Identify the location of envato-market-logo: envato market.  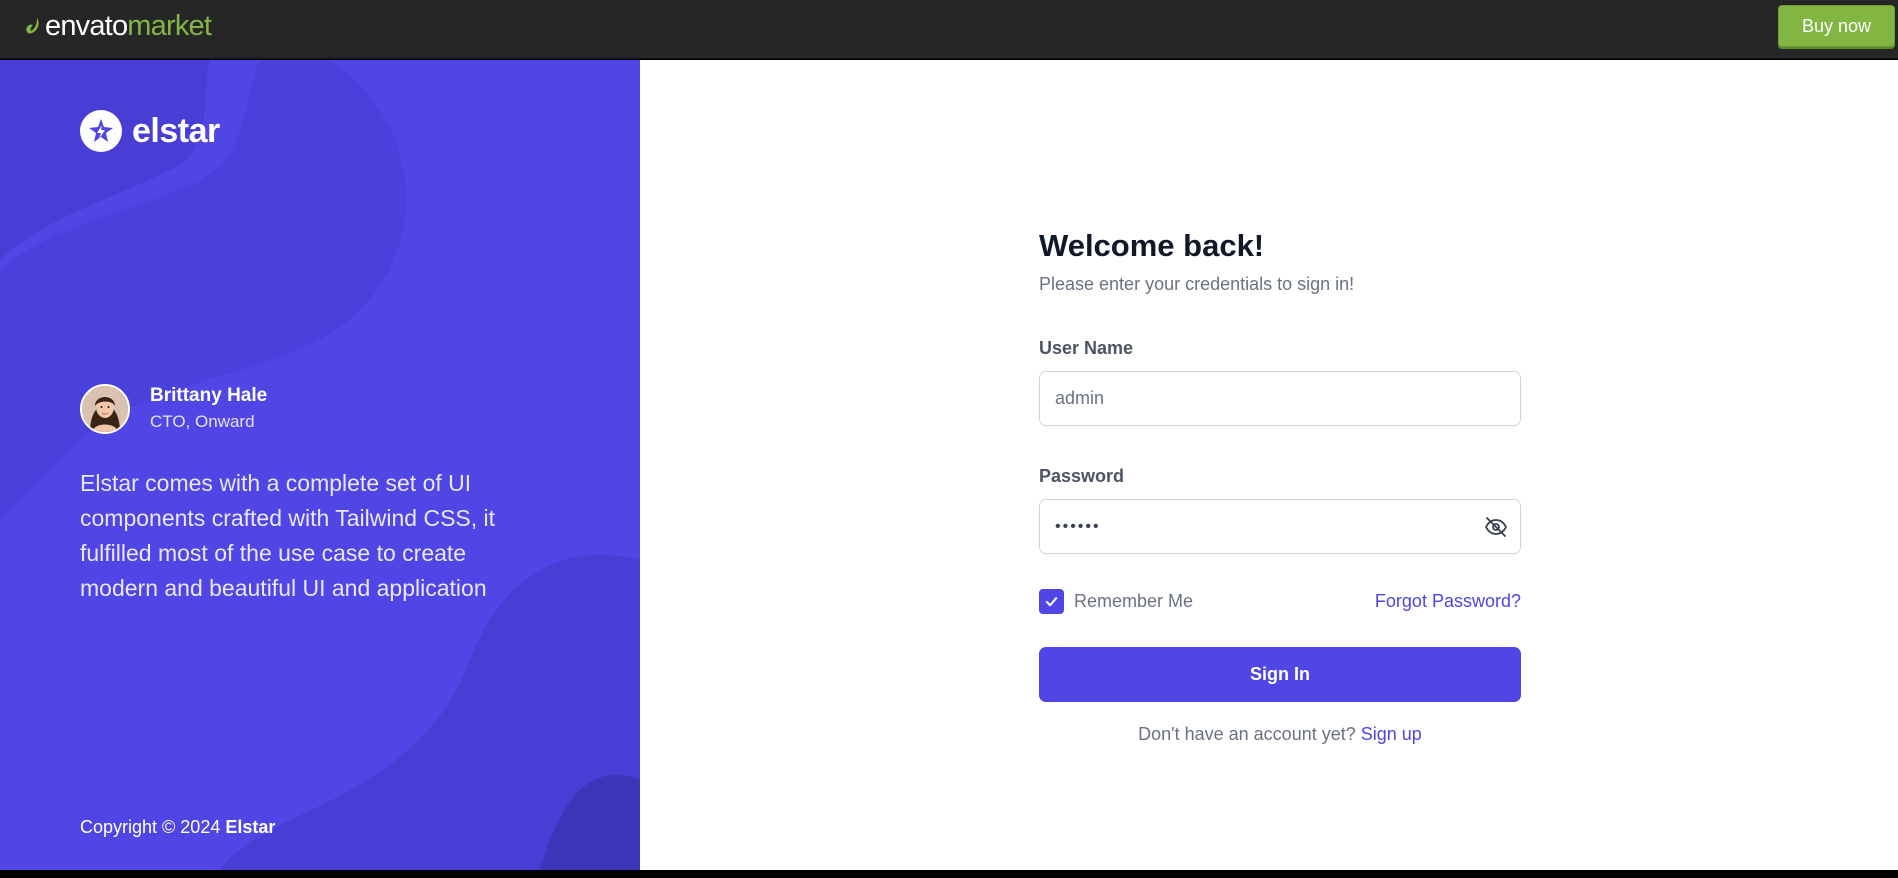
(118, 25).